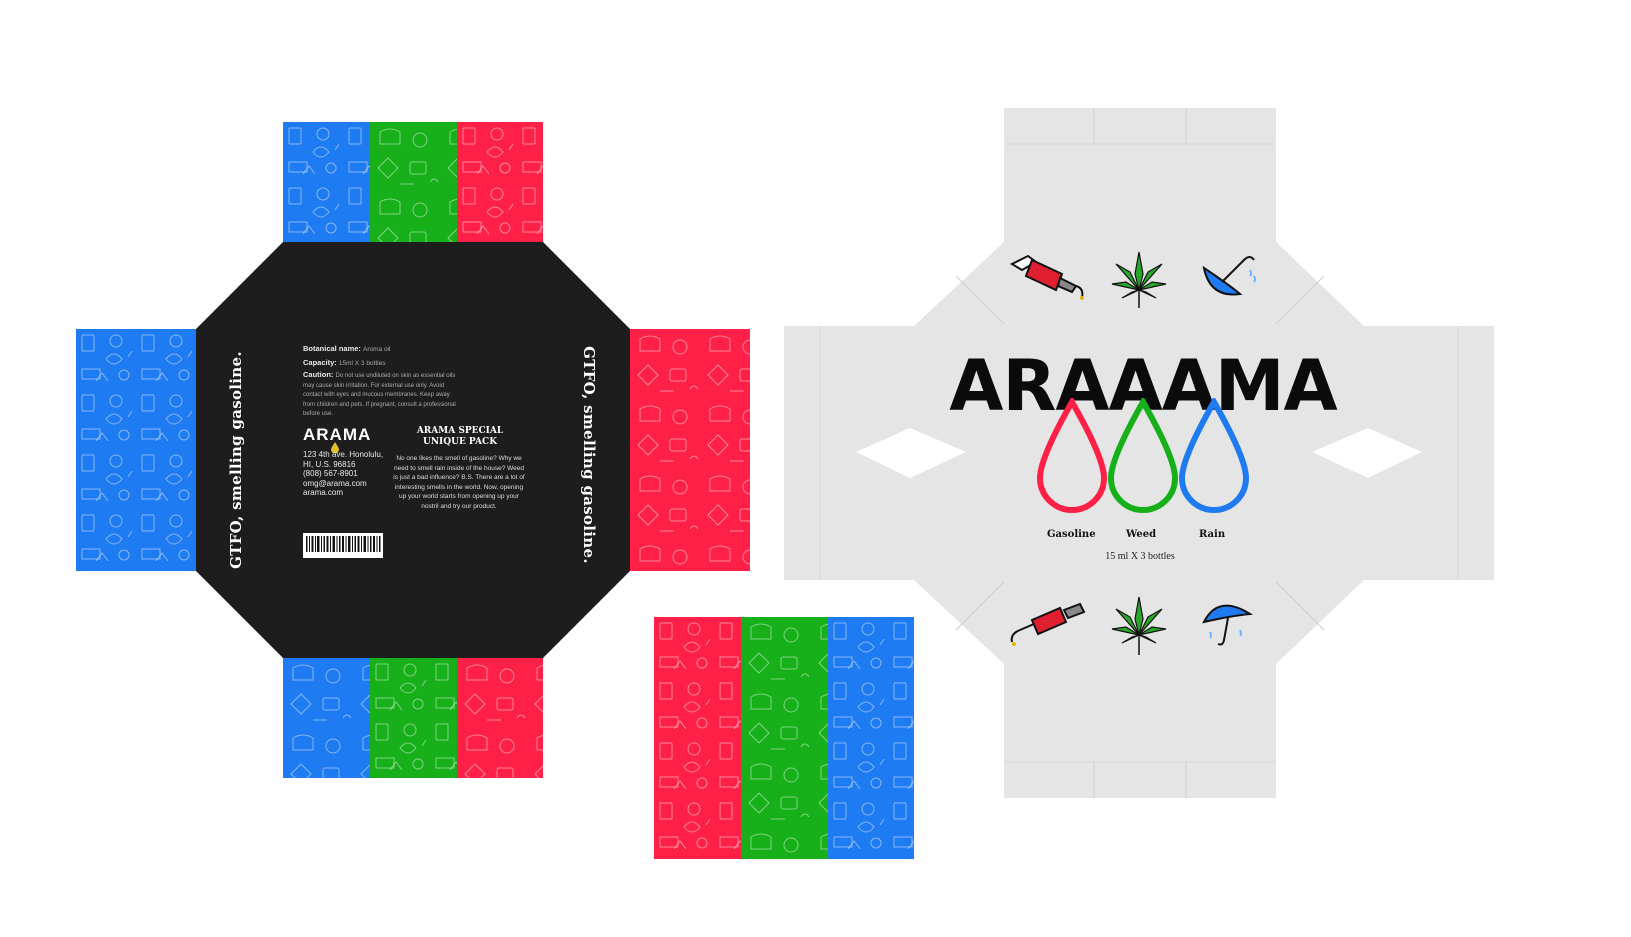 The height and width of the screenshot is (937, 1631). Describe the element at coordinates (460, 431) in the screenshot. I see `pack-title-line1: ARAMA SPECIAL` at that location.